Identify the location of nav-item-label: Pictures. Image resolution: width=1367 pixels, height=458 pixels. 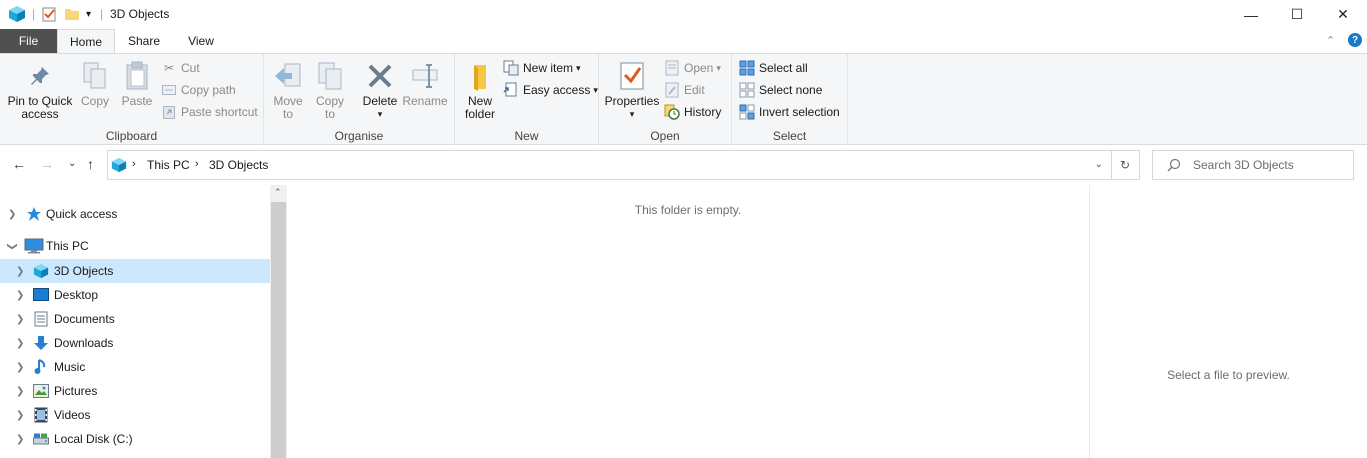
(76, 391).